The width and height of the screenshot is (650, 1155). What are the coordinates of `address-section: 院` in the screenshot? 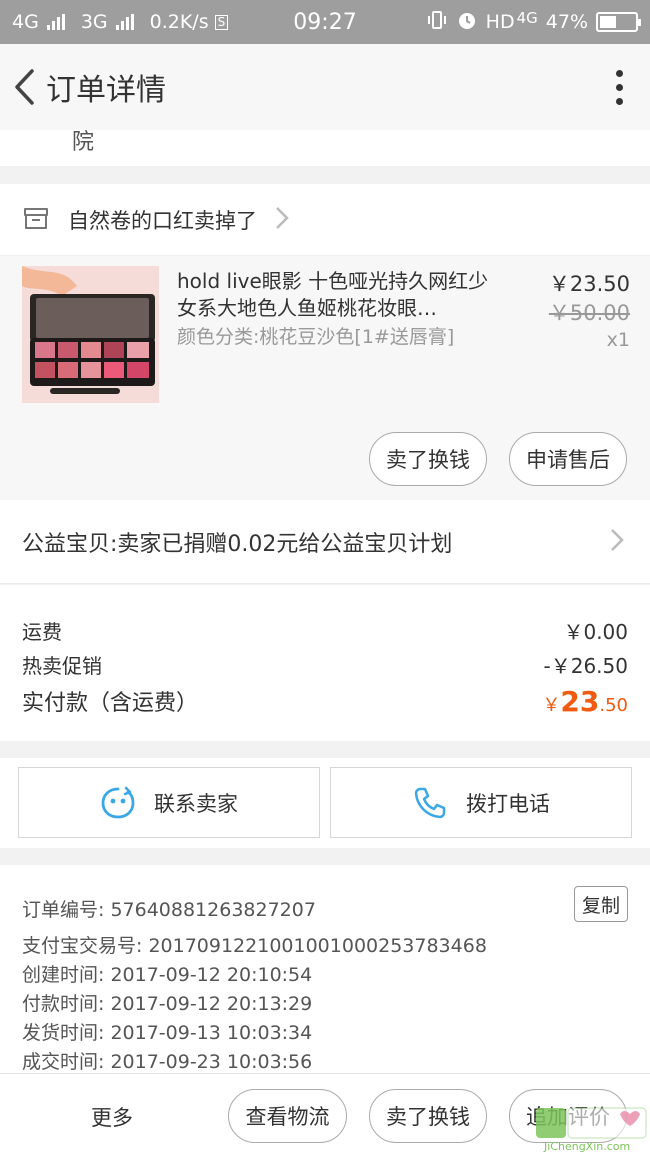 It's located at (325, 148).